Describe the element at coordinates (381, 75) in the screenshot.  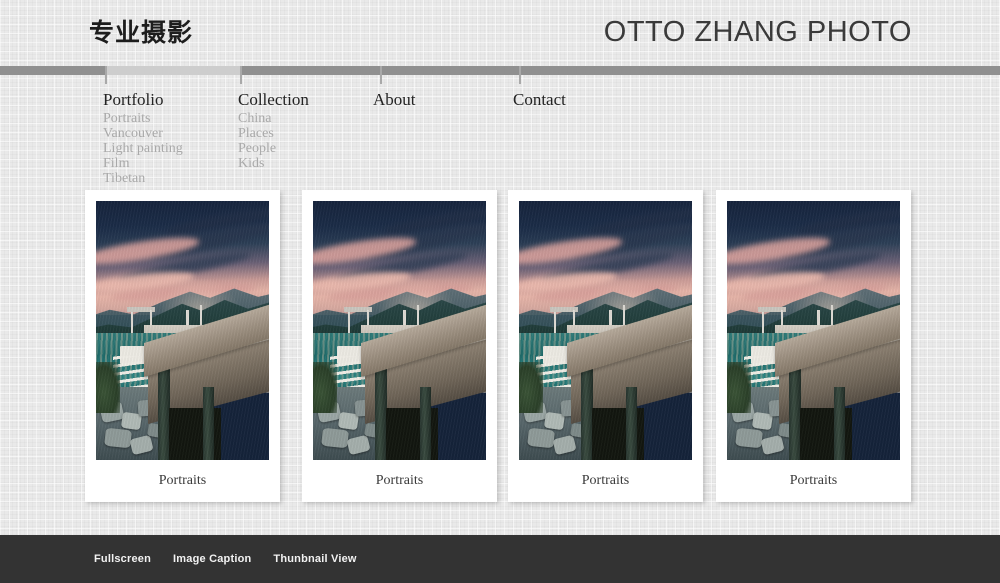
I see `nav-tick-about` at that location.